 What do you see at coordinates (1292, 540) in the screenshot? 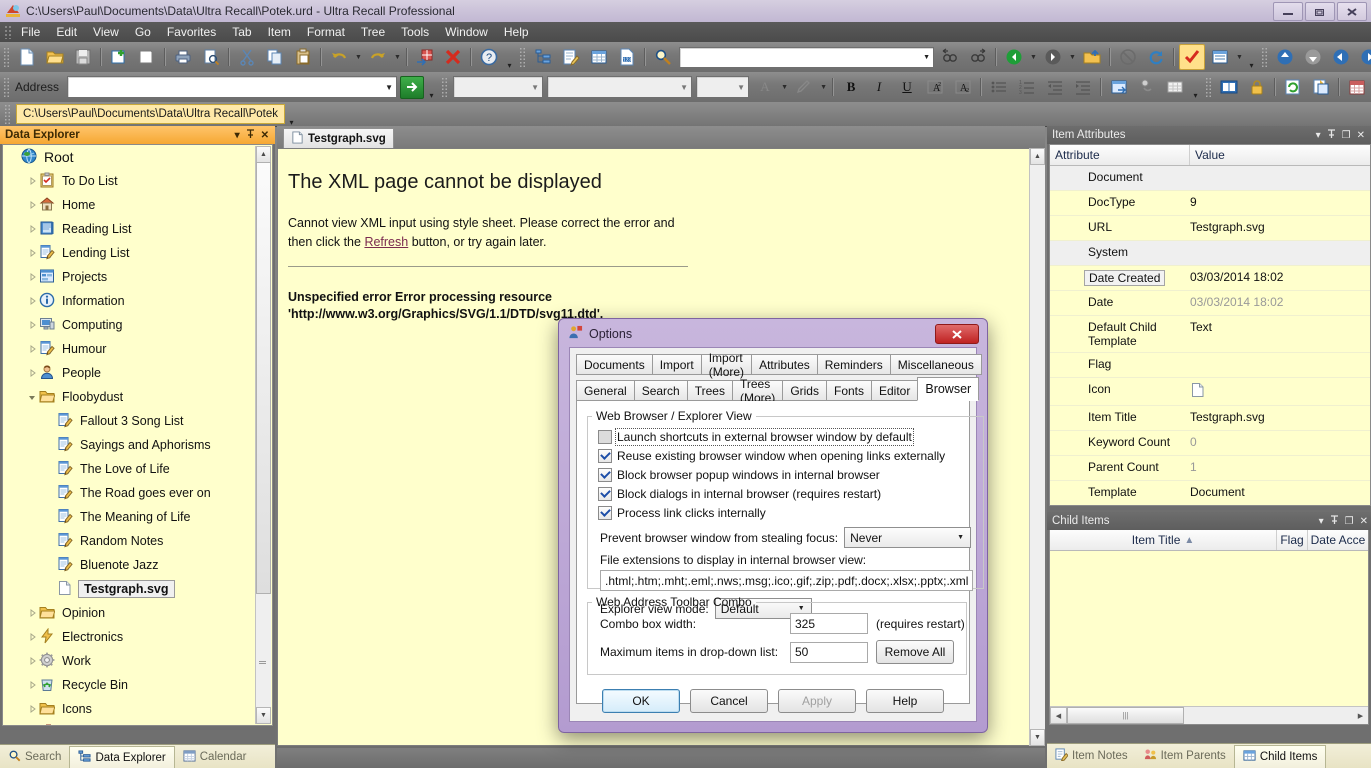
I see `child-column-flag: Flag` at bounding box center [1292, 540].